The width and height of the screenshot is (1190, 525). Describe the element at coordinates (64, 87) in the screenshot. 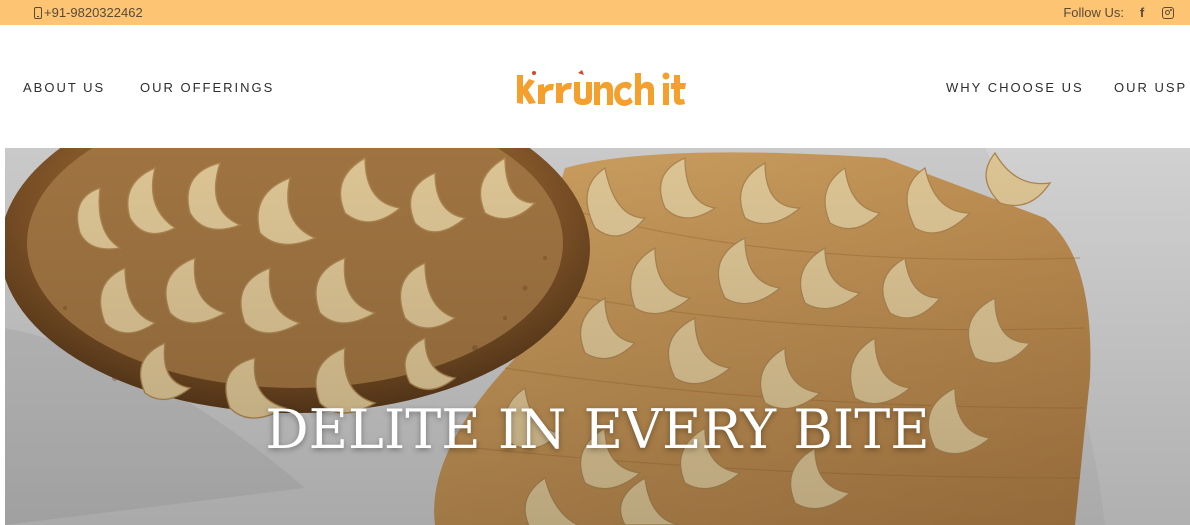

I see `nav-about-us: ABOUT US` at that location.